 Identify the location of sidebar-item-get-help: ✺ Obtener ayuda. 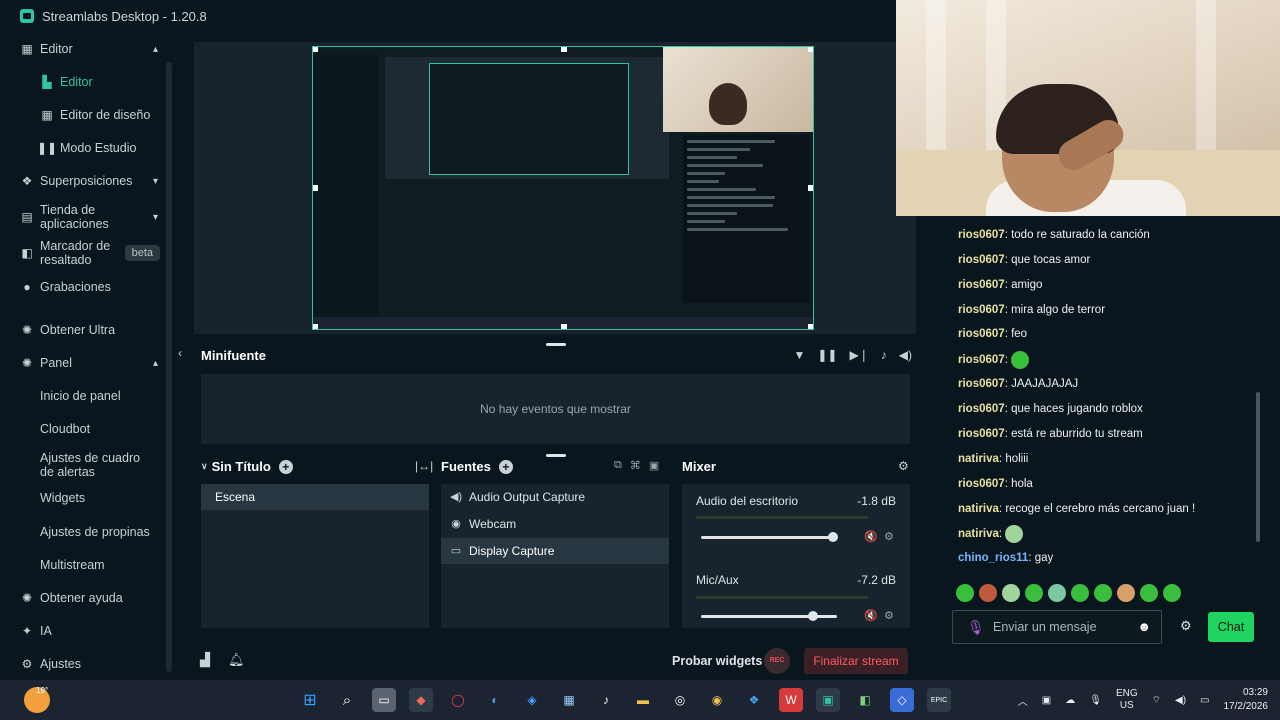
(86, 598).